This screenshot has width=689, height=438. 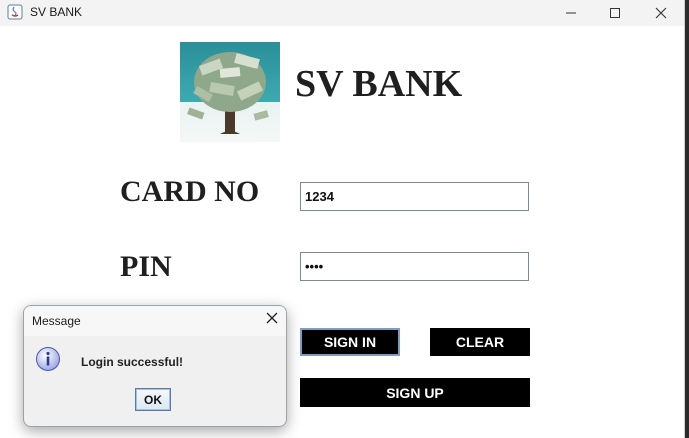 I want to click on maximize-icon, so click(x=615, y=13).